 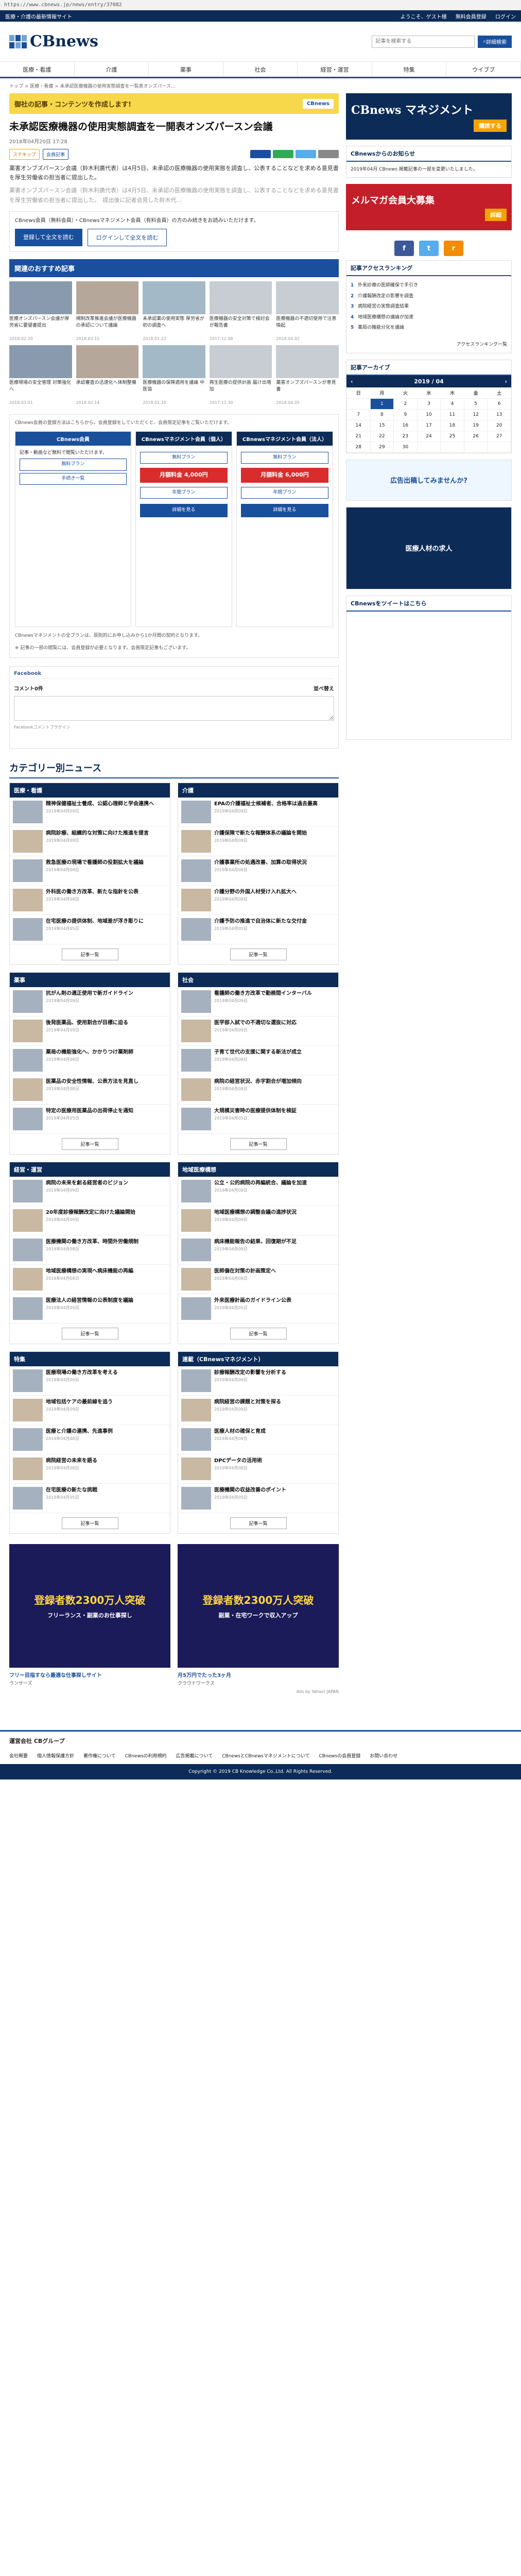 I want to click on category-item: 看護師の働き方改革で勤務間インターバル 2019年04月09日, so click(x=258, y=1001).